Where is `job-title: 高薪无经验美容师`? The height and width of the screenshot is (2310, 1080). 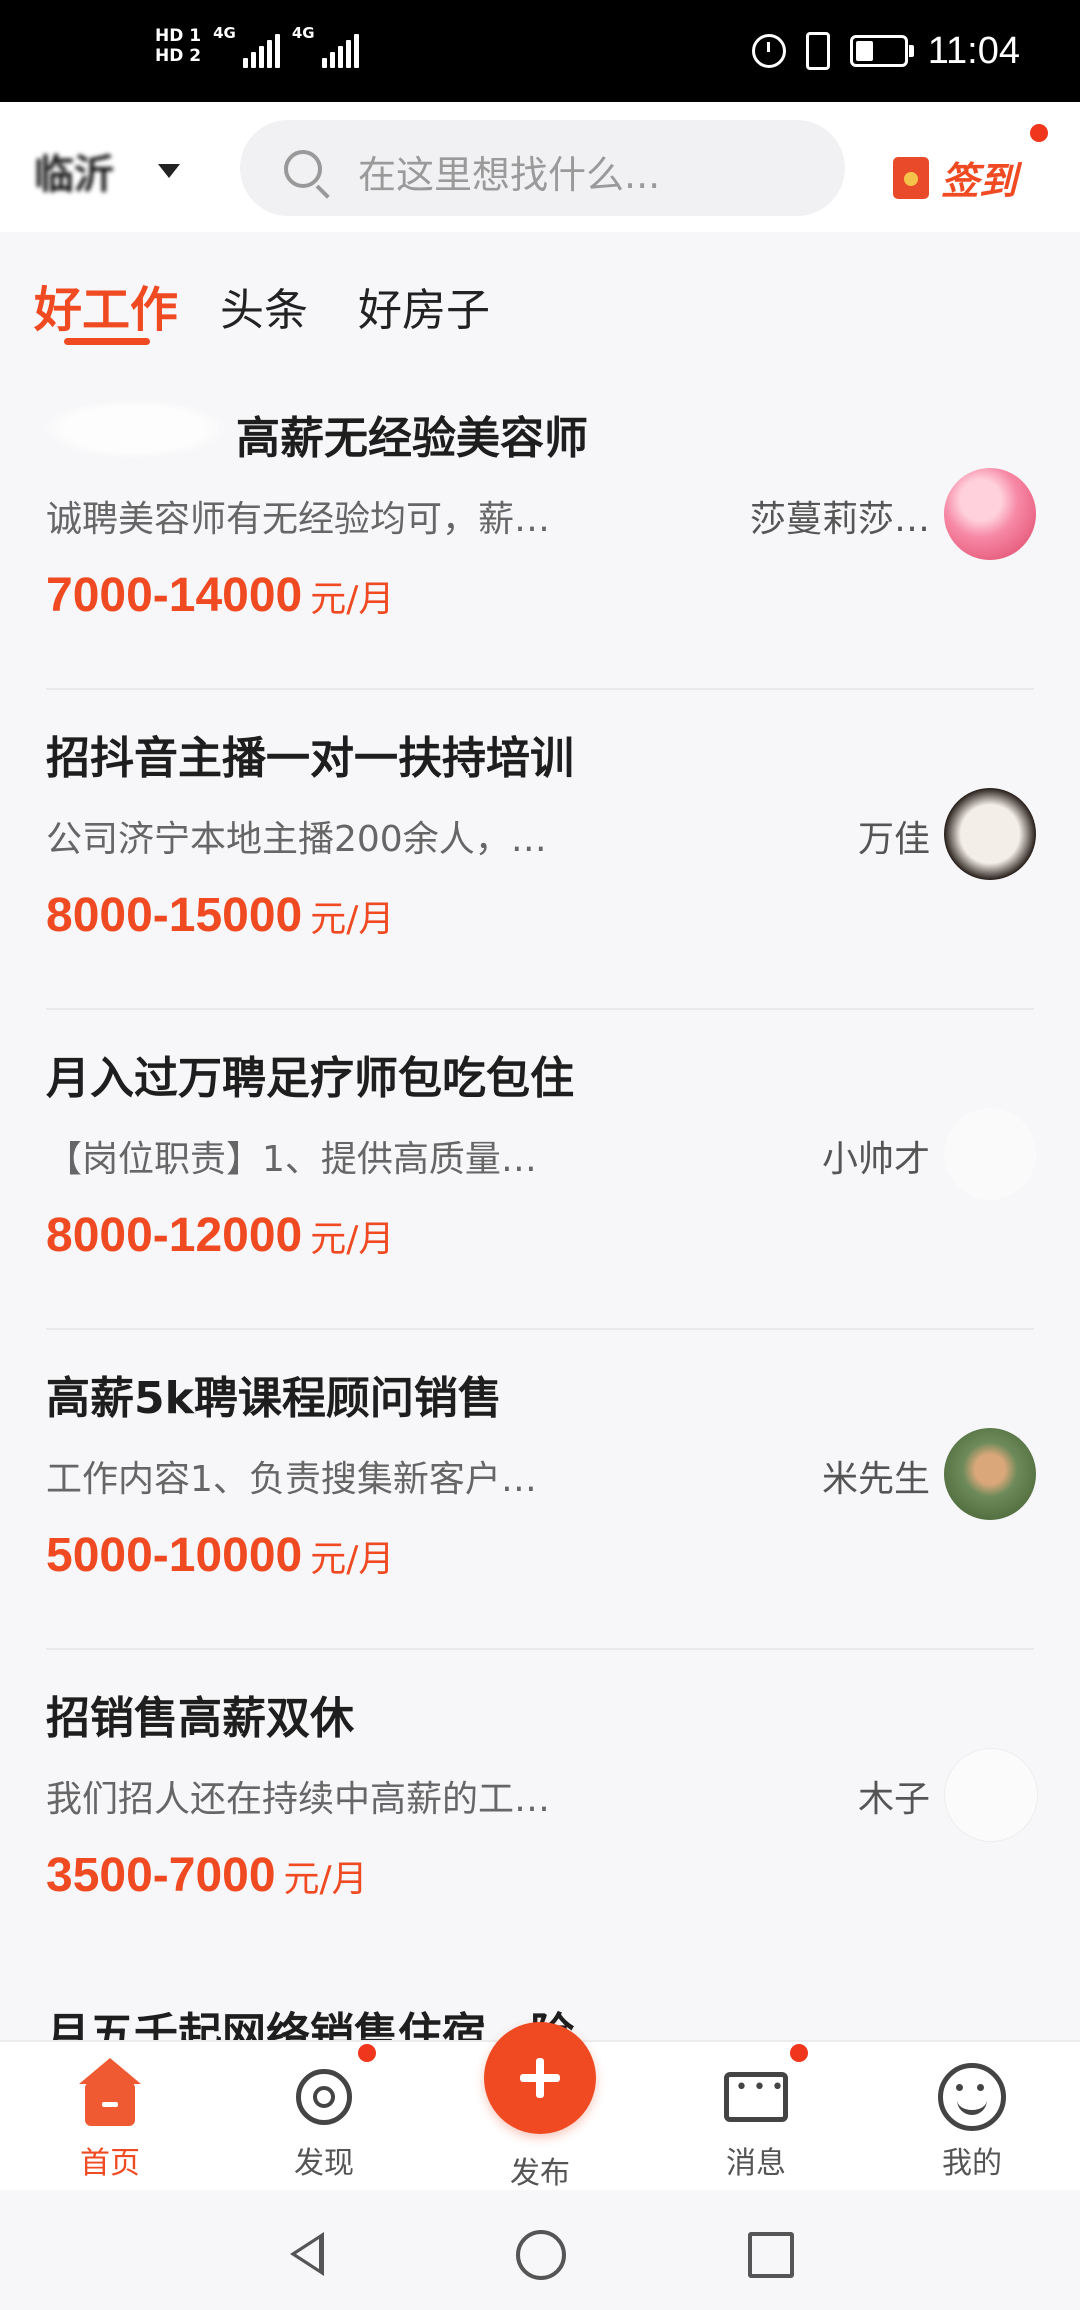 job-title: 高薪无经验美容师 is located at coordinates (412, 438).